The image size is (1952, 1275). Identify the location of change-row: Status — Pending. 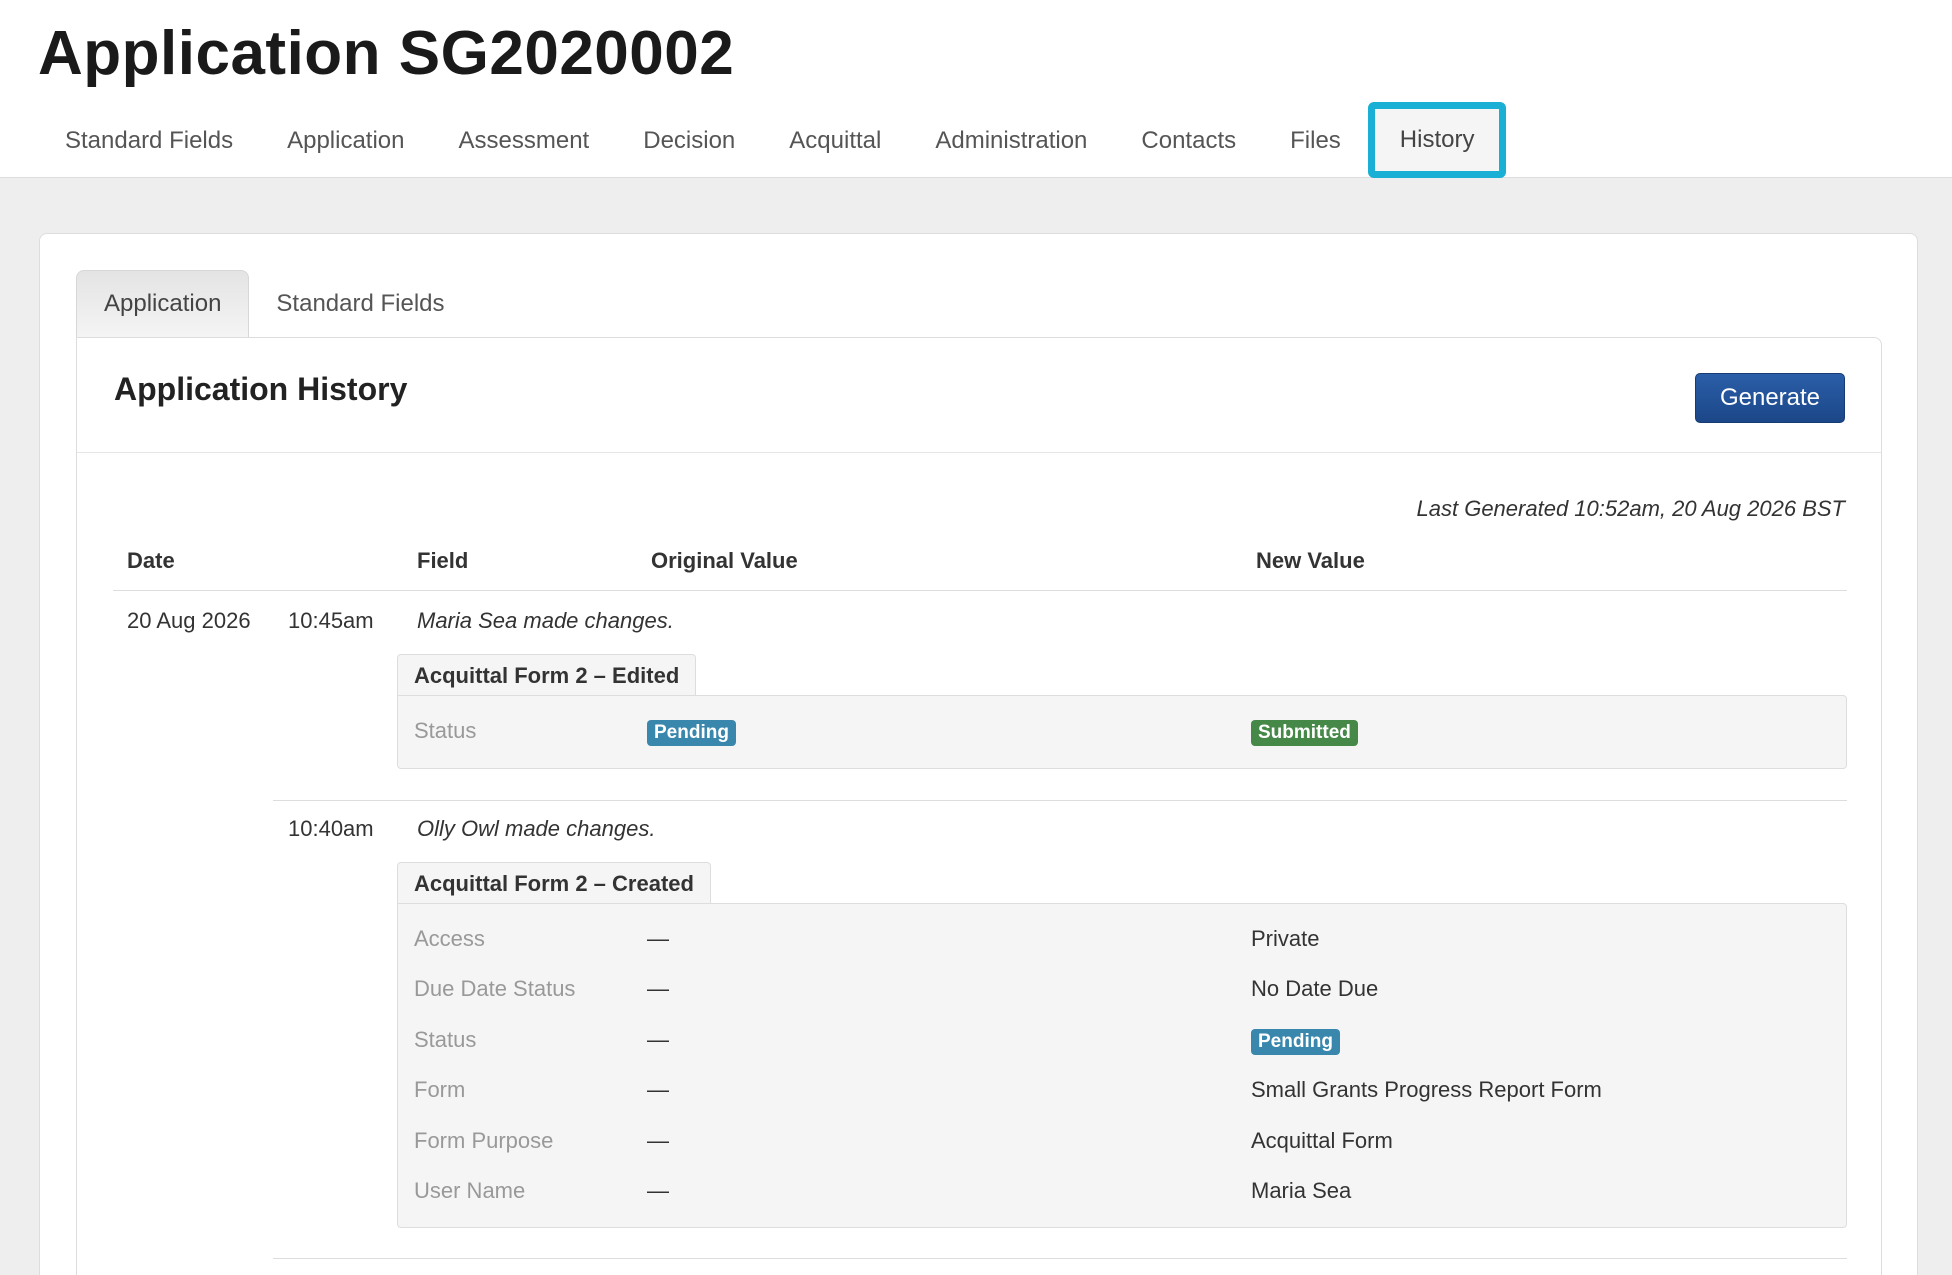
(1122, 1042).